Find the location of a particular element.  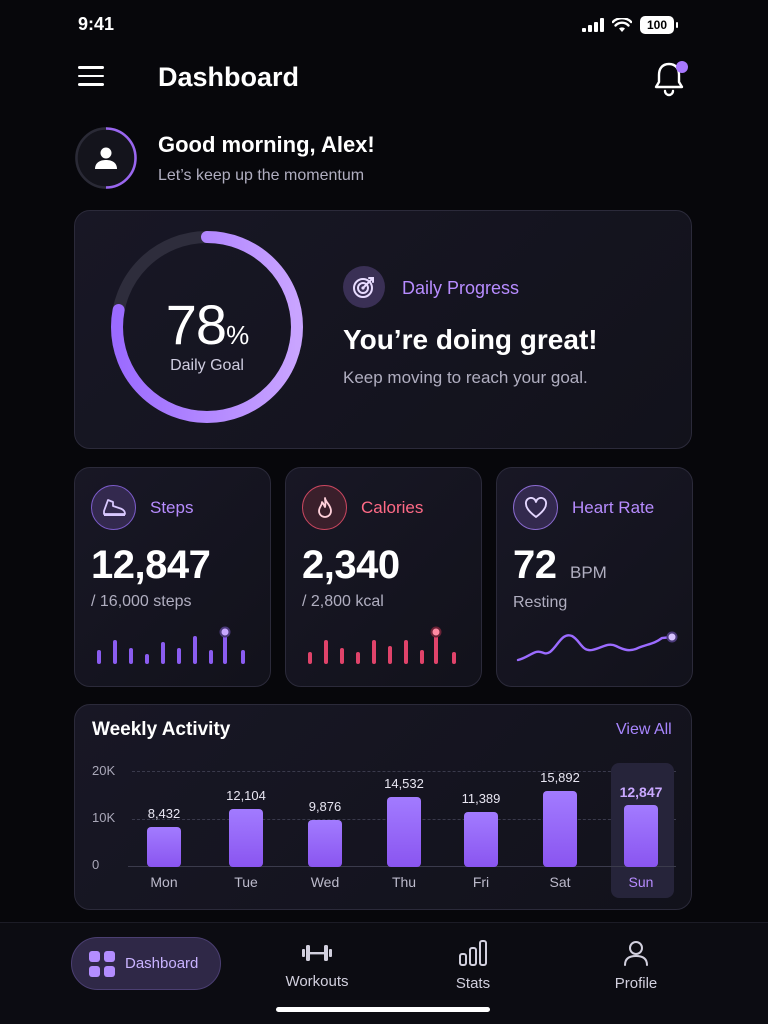

calories-mini-chart is located at coordinates (382, 645).